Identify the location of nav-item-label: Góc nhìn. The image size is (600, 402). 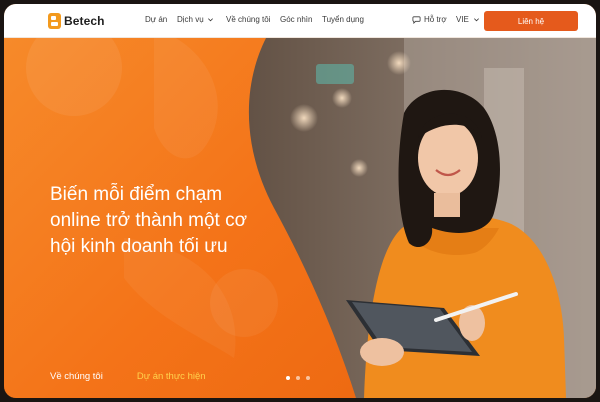
(296, 19).